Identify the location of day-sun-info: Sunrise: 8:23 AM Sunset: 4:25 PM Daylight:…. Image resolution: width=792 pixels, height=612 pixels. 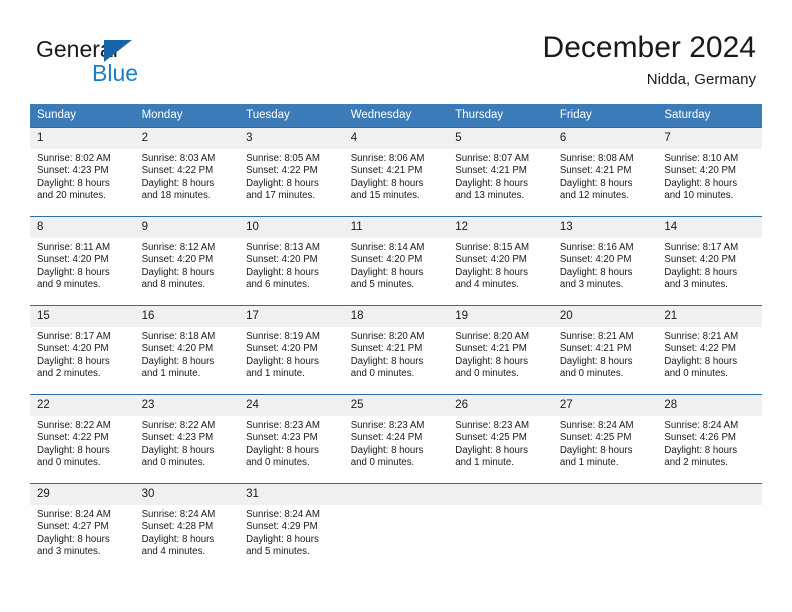
(500, 443).